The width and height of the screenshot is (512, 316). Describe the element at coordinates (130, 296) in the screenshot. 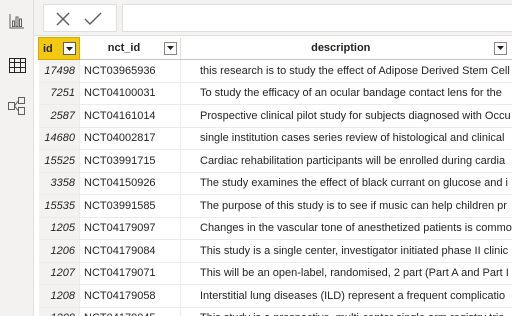

I see `cell-nct-id: NCT04179058` at that location.